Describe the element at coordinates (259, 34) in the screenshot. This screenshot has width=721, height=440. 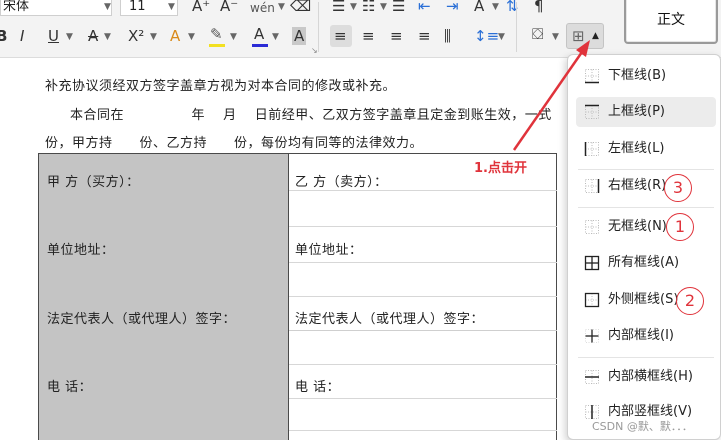
I see `font-color-button: A` at that location.